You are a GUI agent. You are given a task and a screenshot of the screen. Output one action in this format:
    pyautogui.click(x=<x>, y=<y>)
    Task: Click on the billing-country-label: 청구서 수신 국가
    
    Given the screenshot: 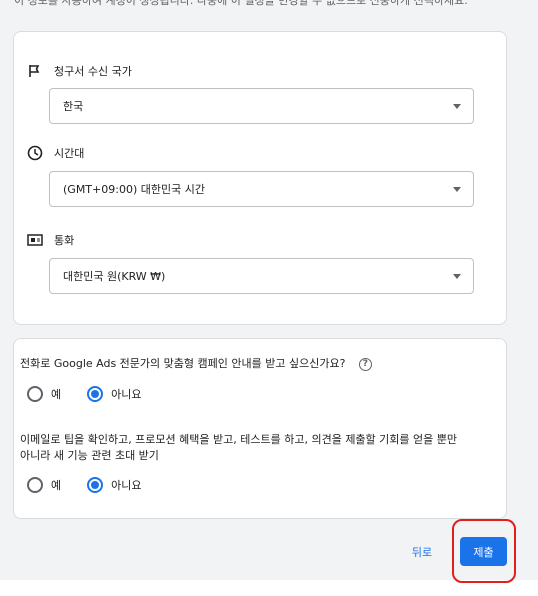 What is the action you would take?
    pyautogui.click(x=93, y=71)
    